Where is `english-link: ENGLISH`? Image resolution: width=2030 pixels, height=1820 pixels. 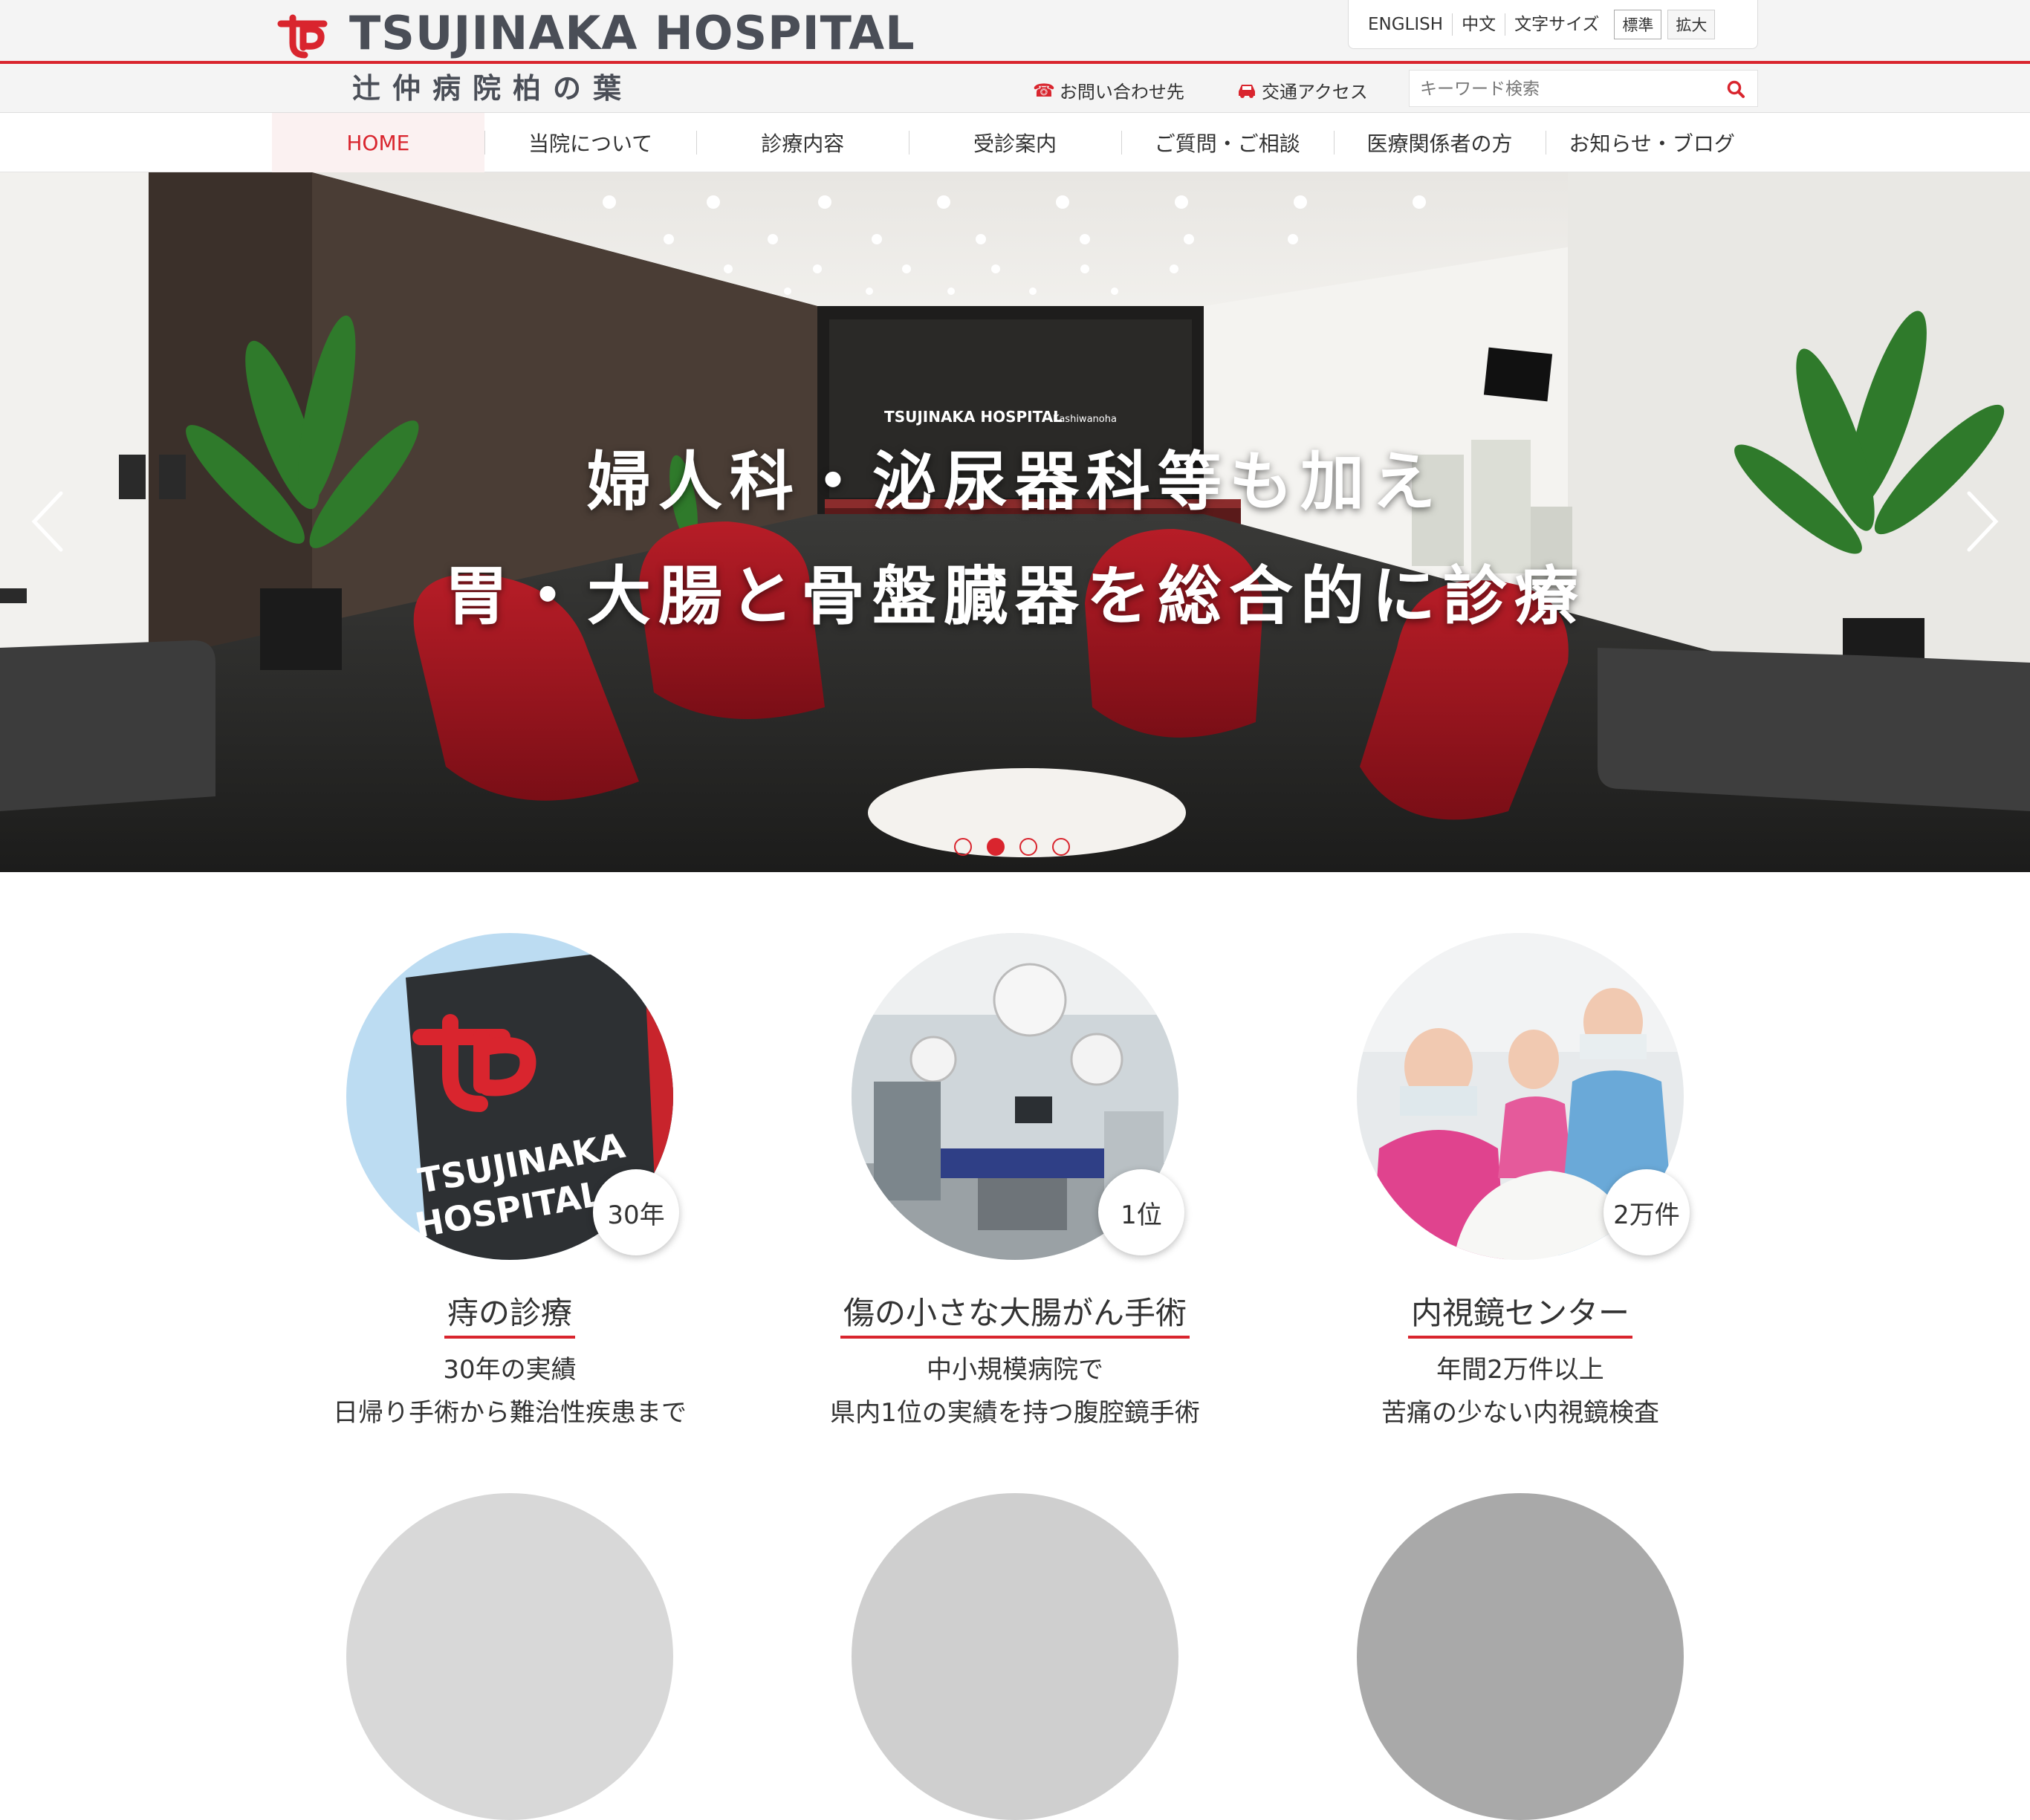 english-link: ENGLISH is located at coordinates (1406, 25).